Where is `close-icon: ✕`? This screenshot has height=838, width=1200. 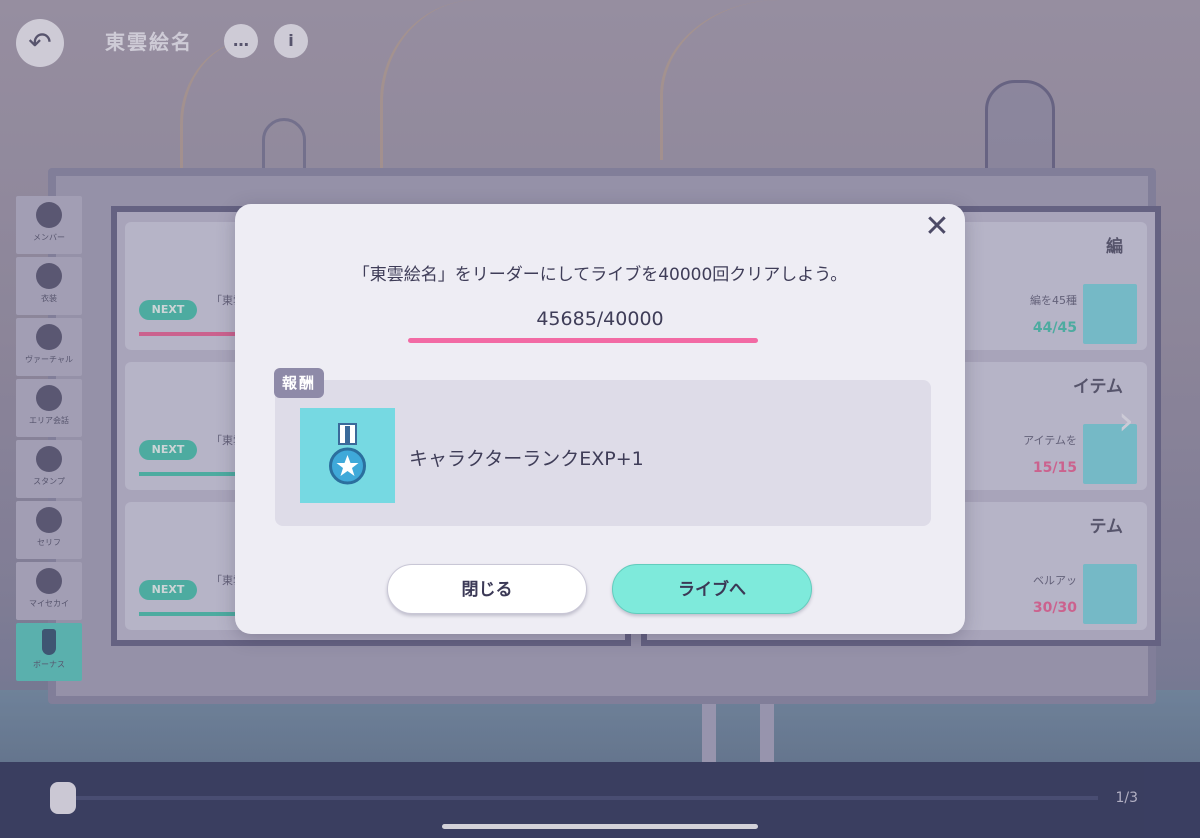
close-icon: ✕ is located at coordinates (937, 227).